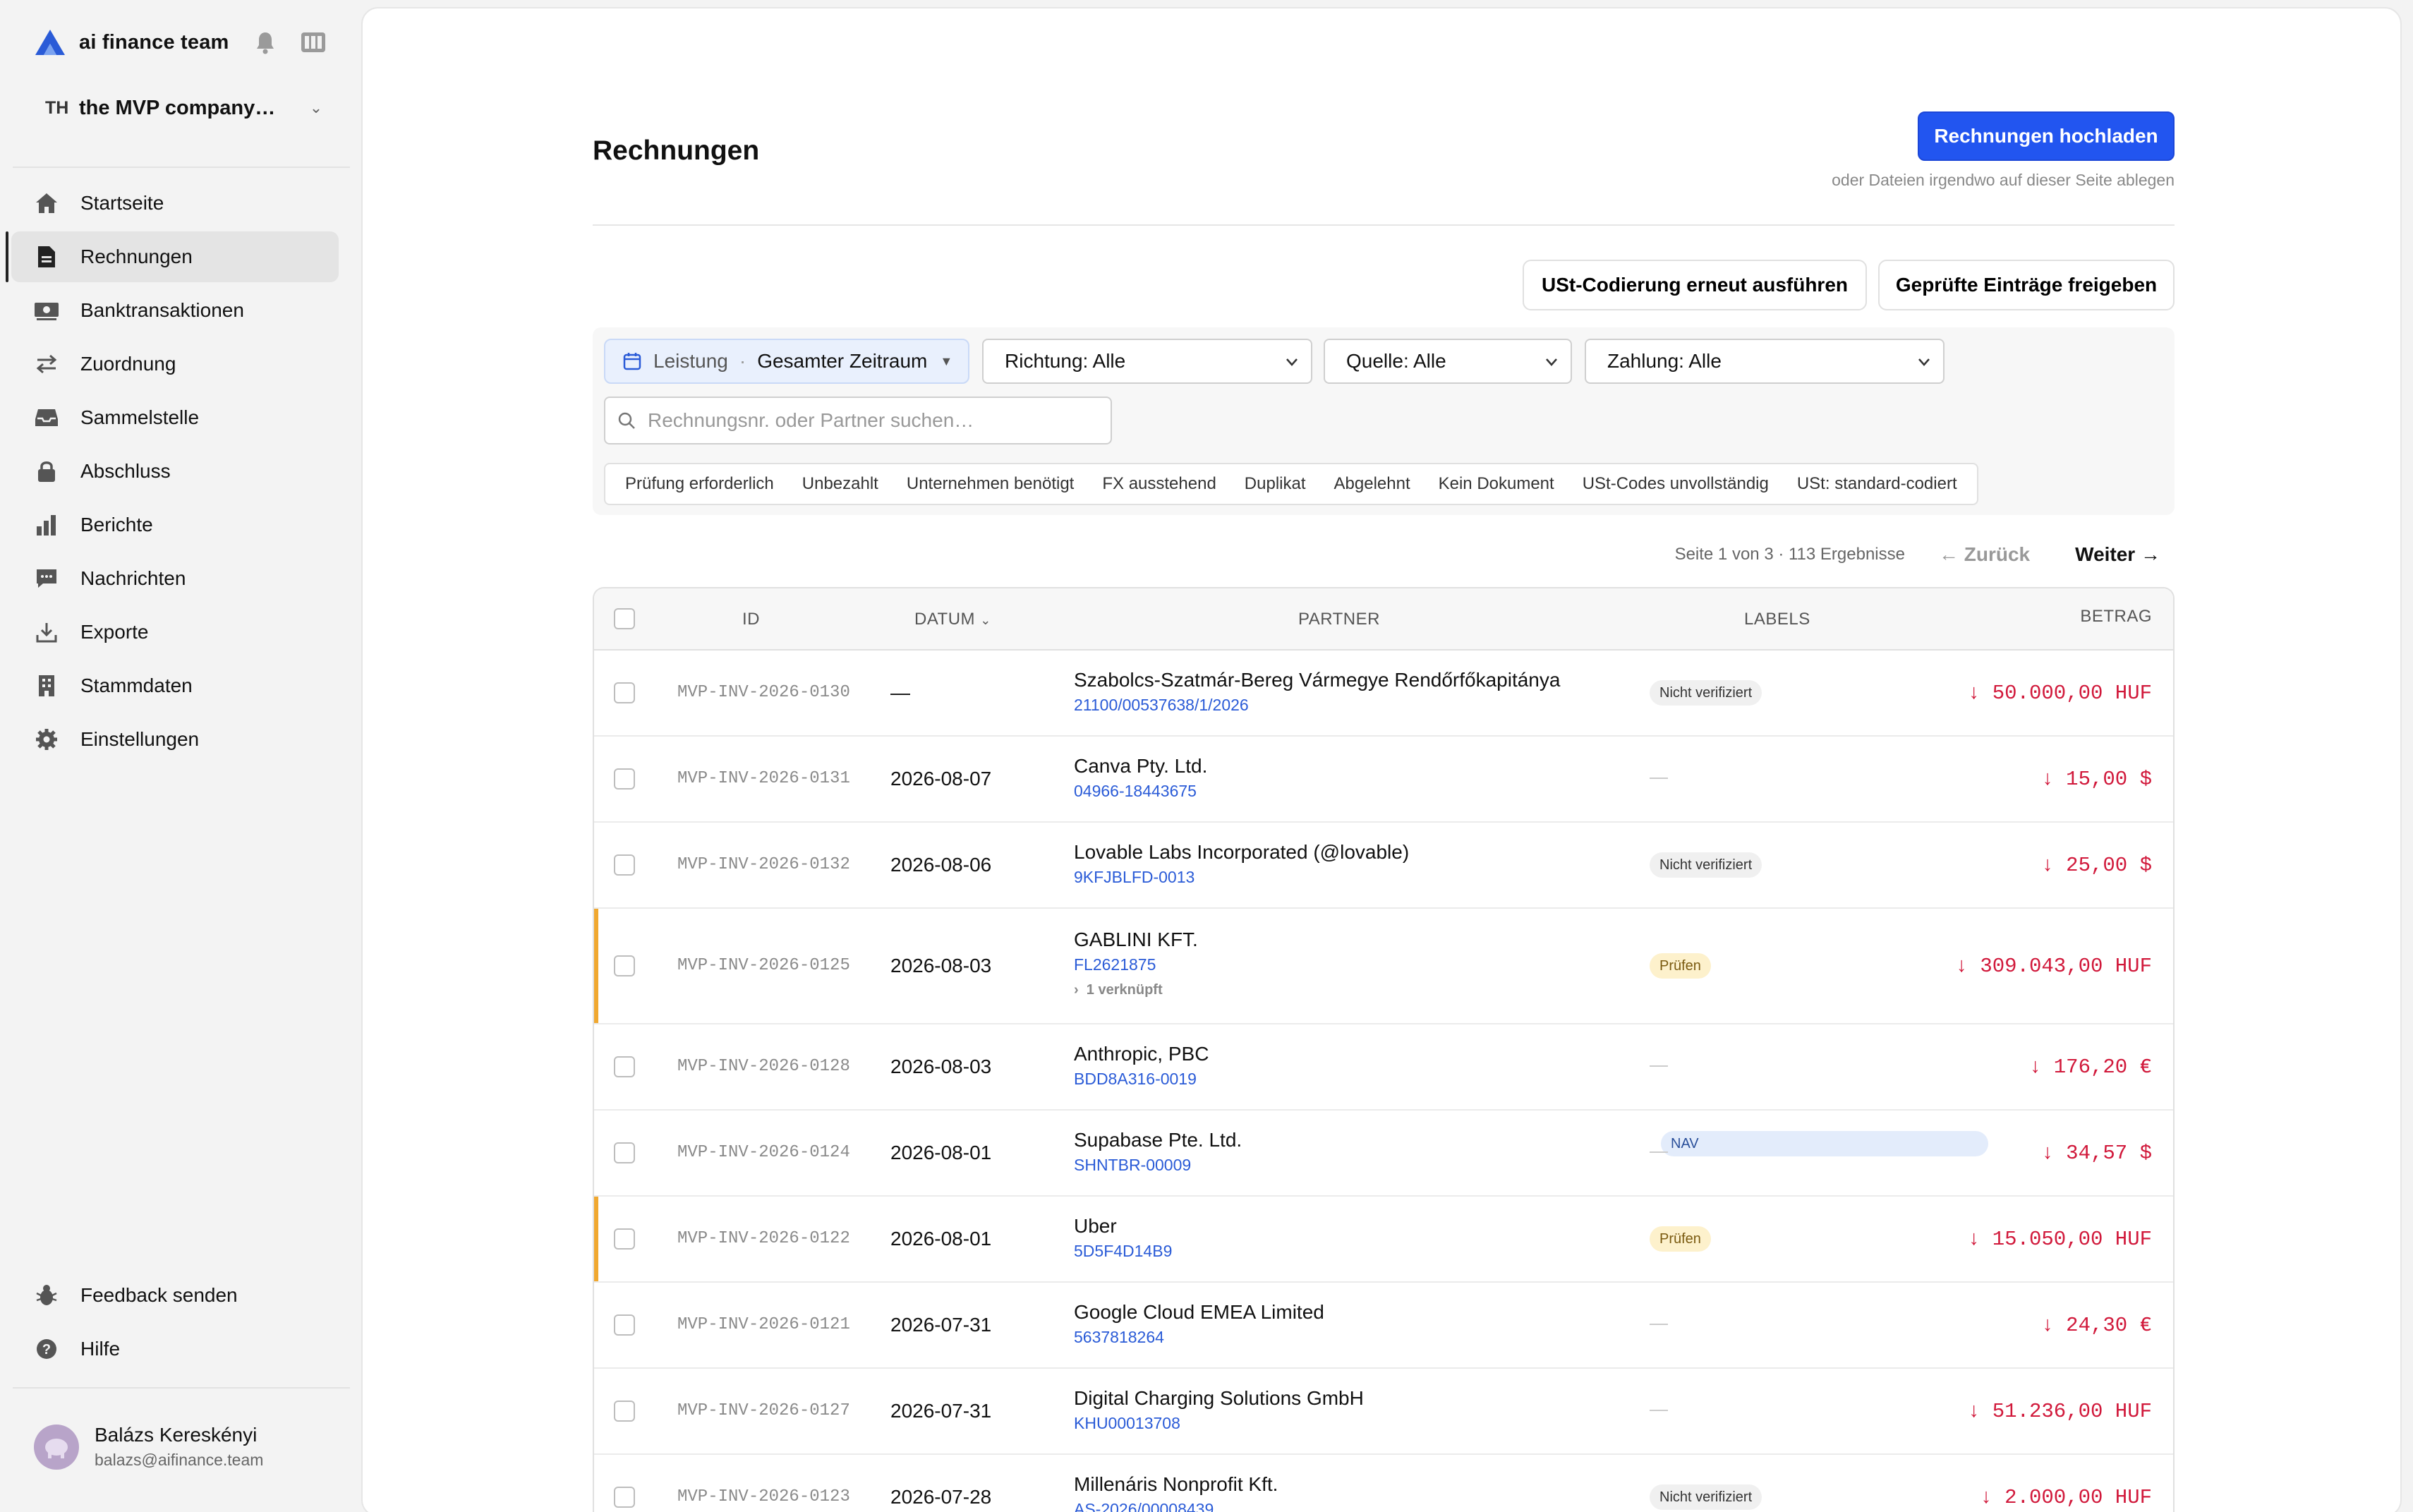 This screenshot has width=2413, height=1512. I want to click on rerun-vat-coding-button: USt-Codierung erneut ausführen, so click(1695, 285).